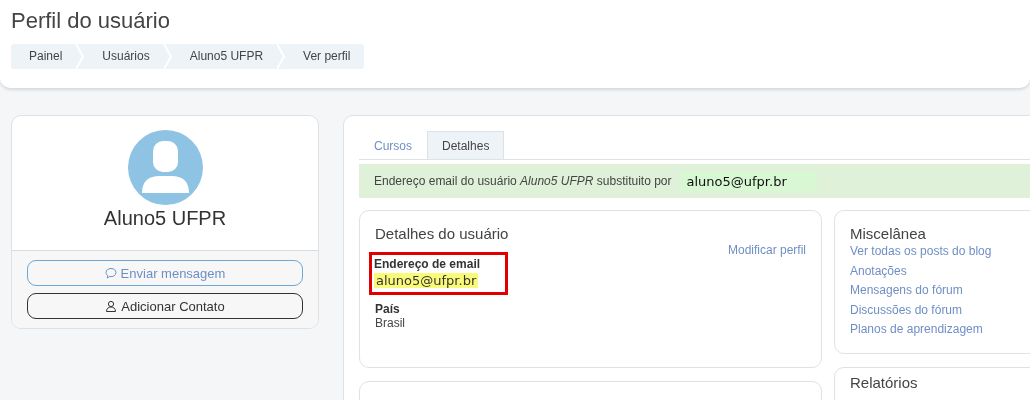  Describe the element at coordinates (165, 273) in the screenshot. I see `send-message-button: Enviar mensagem` at that location.